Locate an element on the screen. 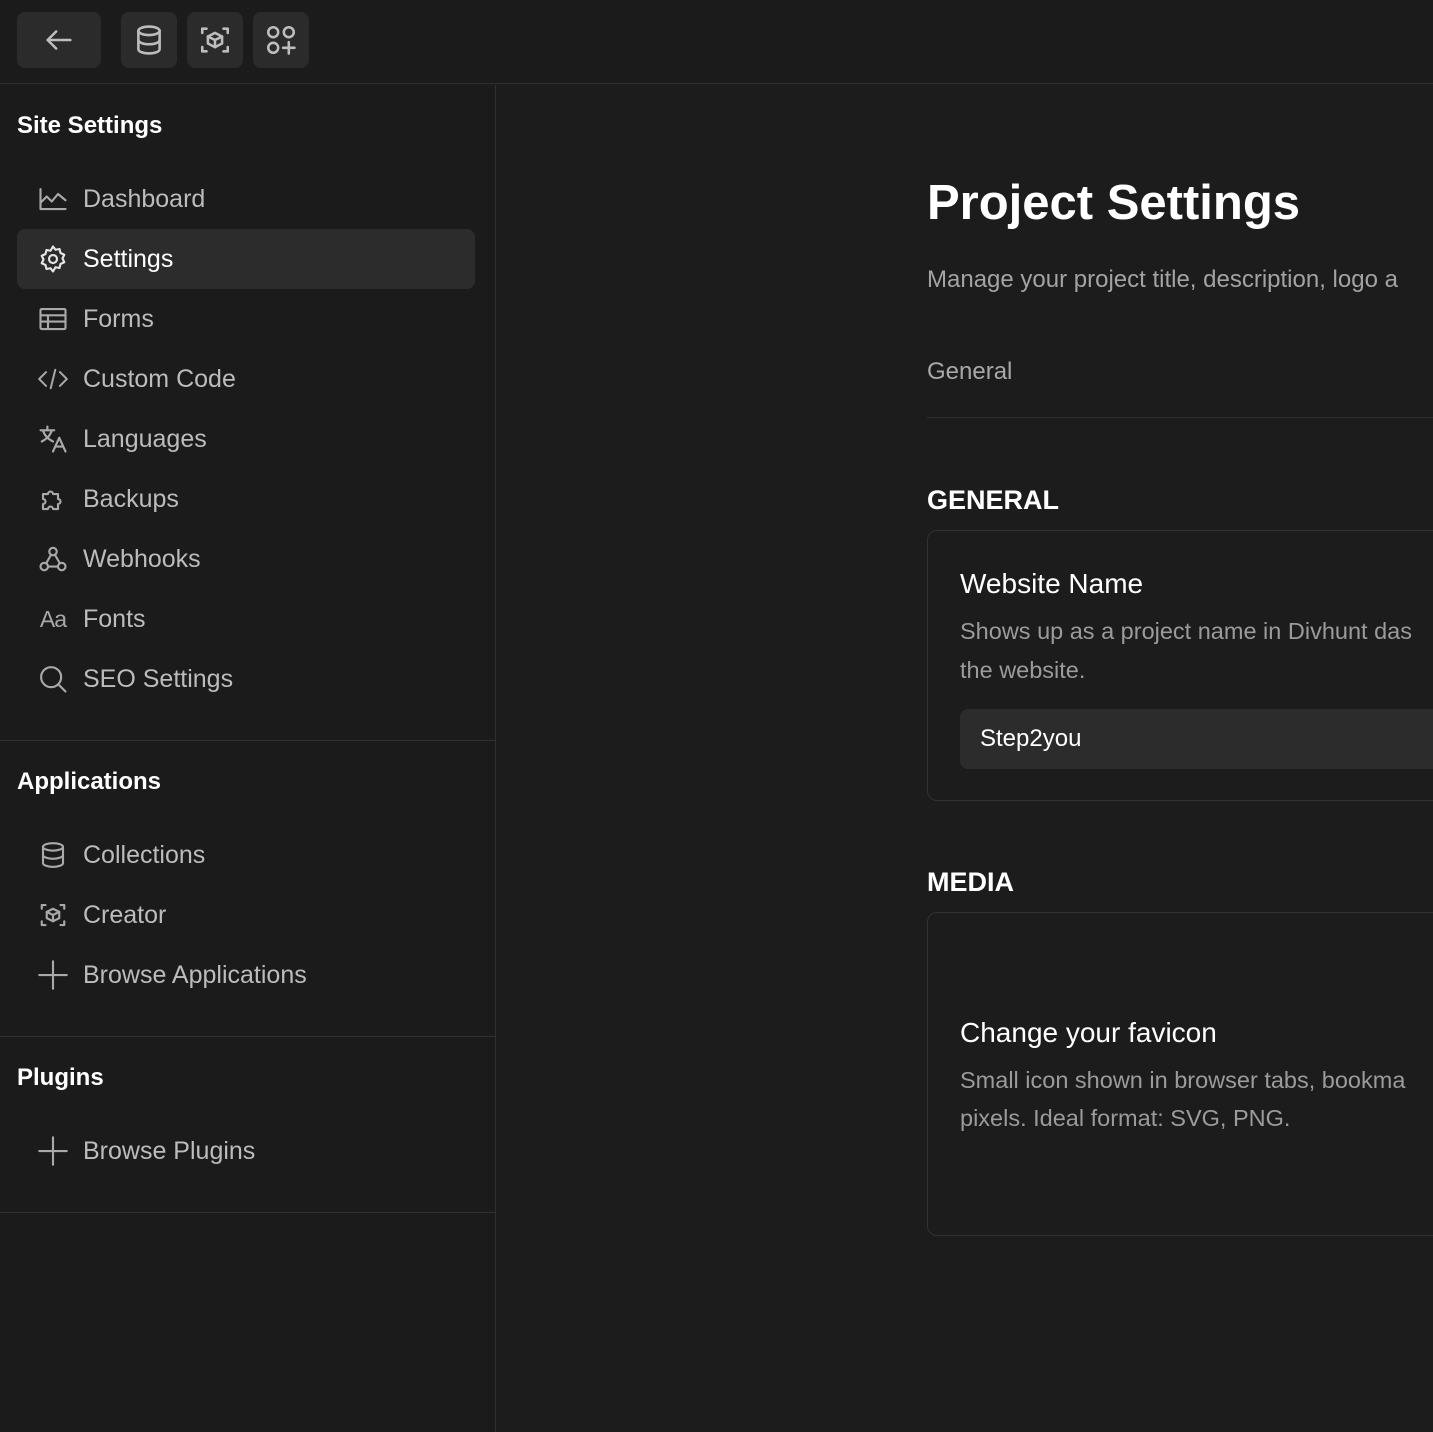 Image resolution: width=1433 pixels, height=1432 pixels. apps-toolbar-button is located at coordinates (281, 40).